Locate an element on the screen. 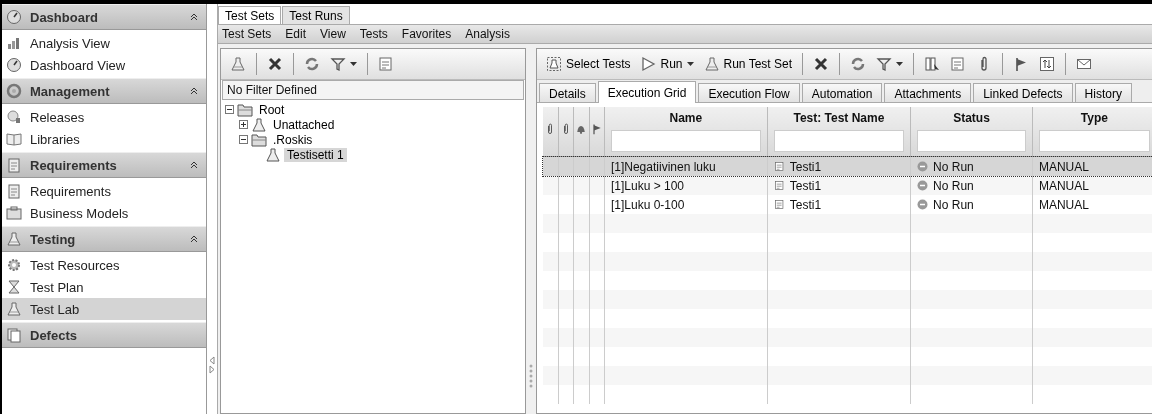 This screenshot has width=1152, height=414. mail-icon is located at coordinates (1084, 64).